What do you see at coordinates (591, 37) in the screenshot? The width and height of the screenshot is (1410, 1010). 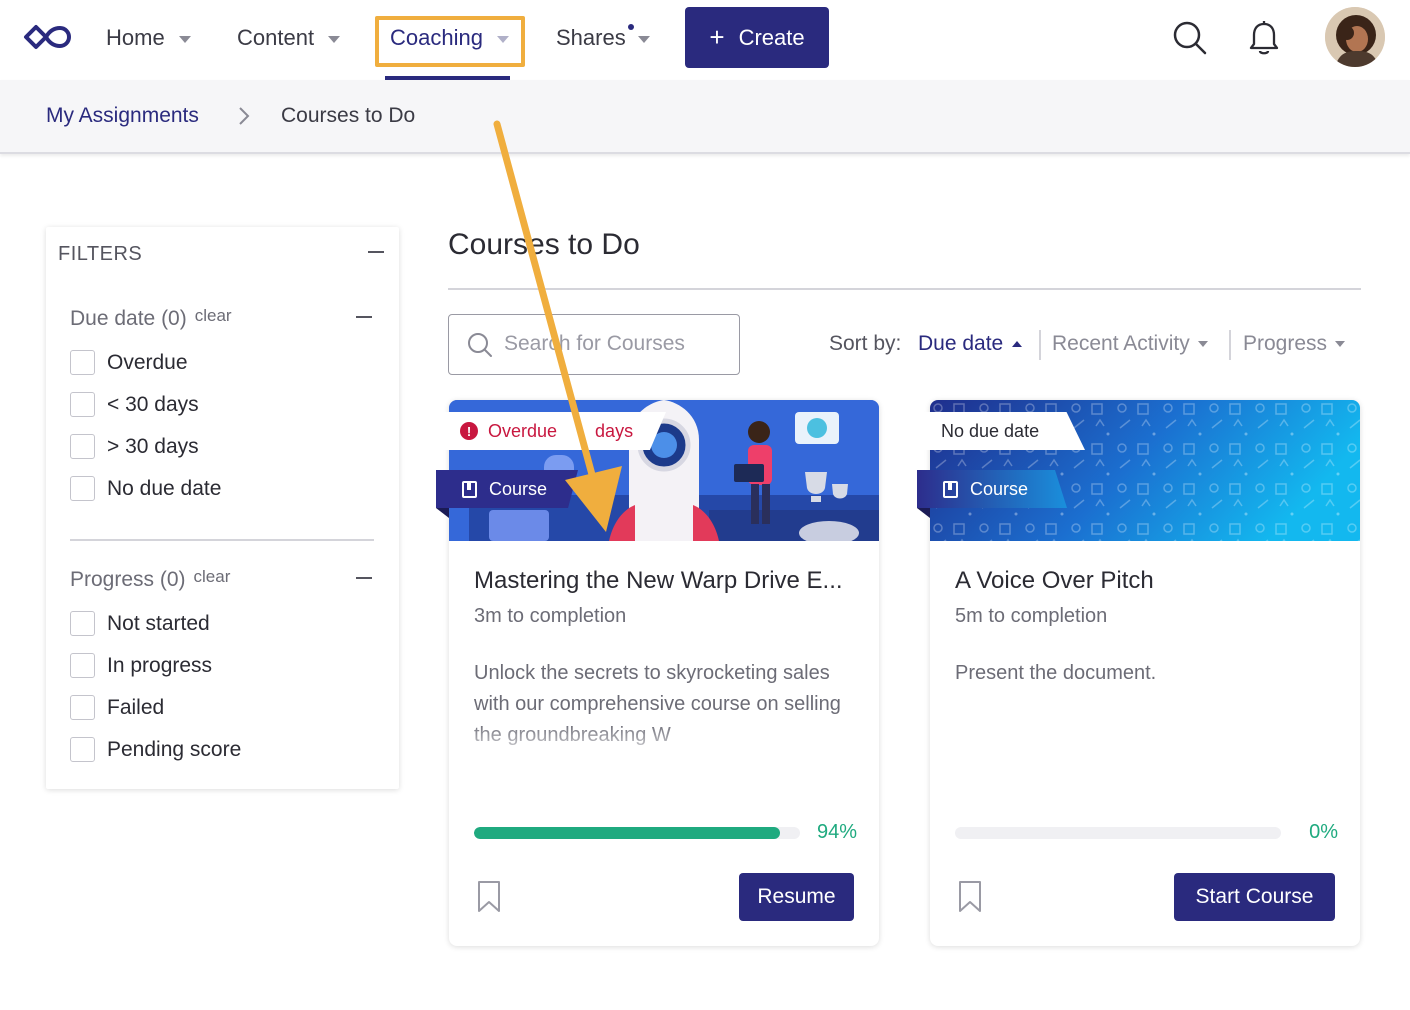 I see `nav-shares-label: Shares` at bounding box center [591, 37].